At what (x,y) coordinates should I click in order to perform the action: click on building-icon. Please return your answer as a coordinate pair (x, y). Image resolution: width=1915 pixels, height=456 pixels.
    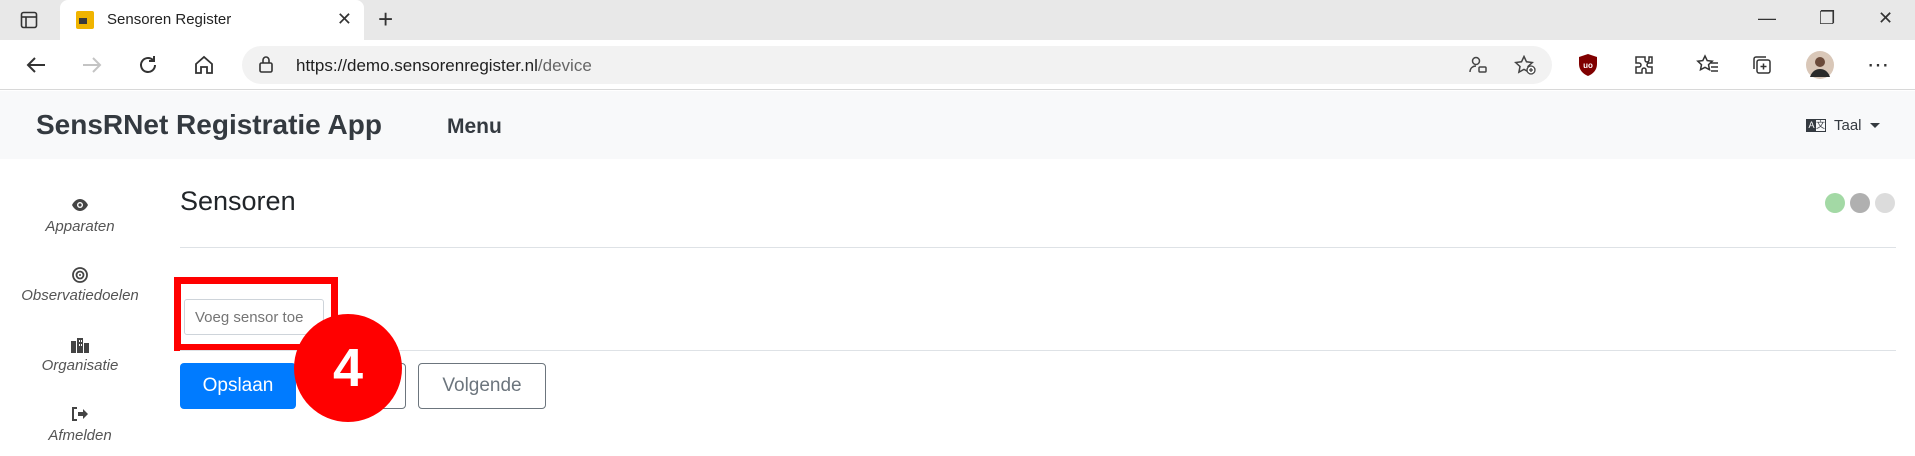
    Looking at the image, I should click on (80, 346).